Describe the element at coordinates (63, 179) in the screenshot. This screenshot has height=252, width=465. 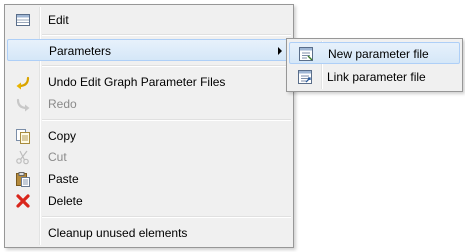
I see `menu-item-label: Paste` at that location.